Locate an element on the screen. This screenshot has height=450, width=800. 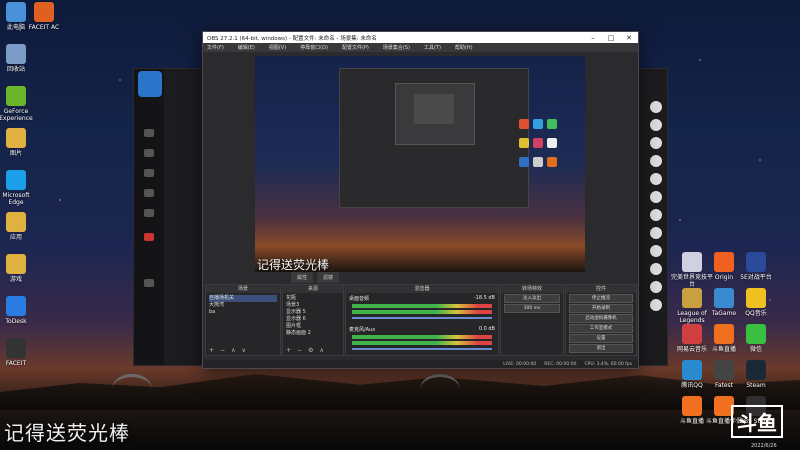
desktop-icon-geforce-experience: GeForce Experience is located at coordinates (19, 104).